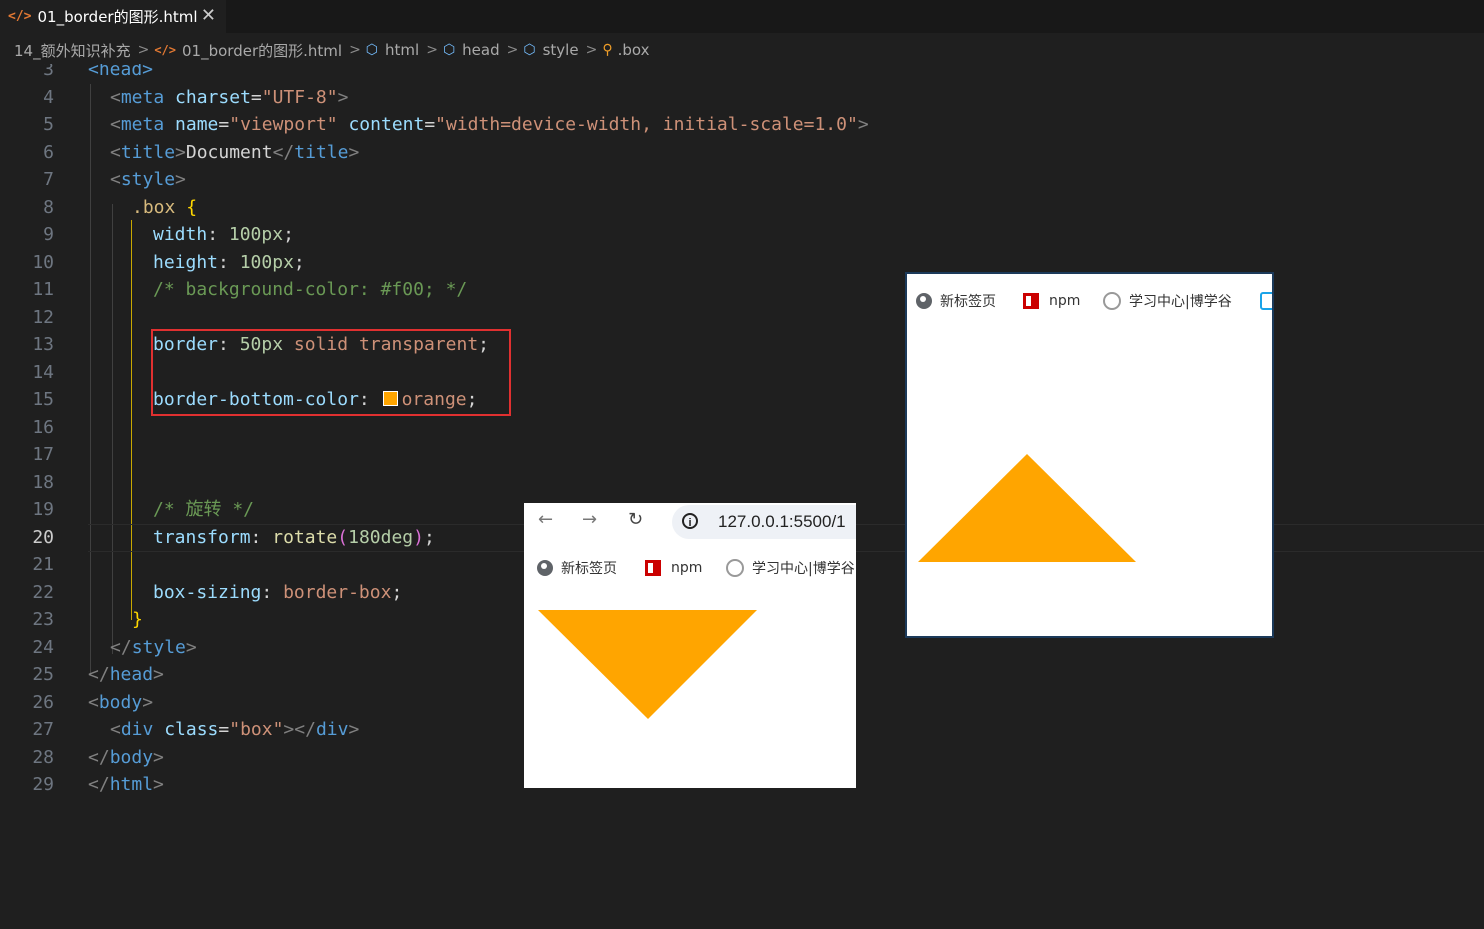 This screenshot has height=929, width=1484. What do you see at coordinates (43, 317) in the screenshot?
I see `line-number: 12` at bounding box center [43, 317].